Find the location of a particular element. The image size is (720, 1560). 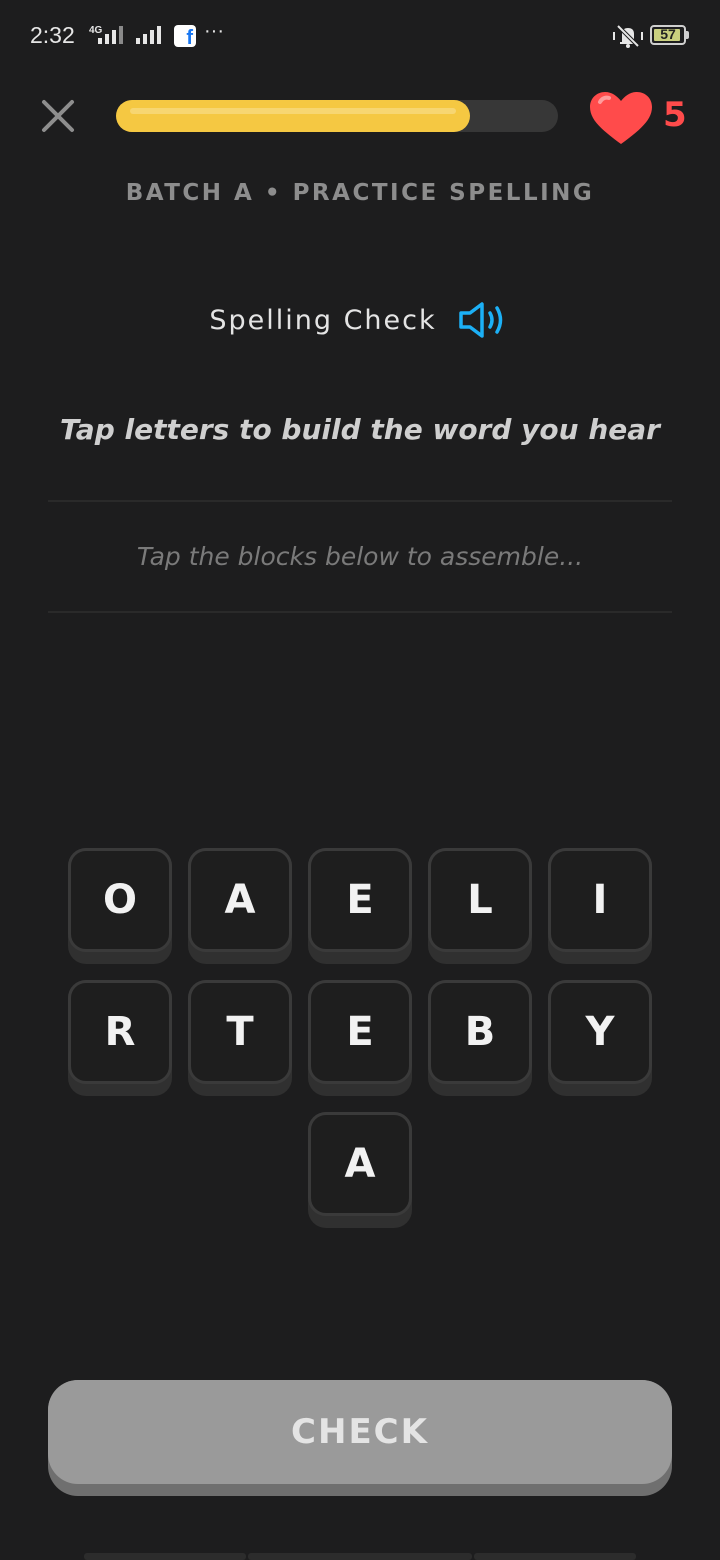

tile-row-3: A is located at coordinates (360, 1170).